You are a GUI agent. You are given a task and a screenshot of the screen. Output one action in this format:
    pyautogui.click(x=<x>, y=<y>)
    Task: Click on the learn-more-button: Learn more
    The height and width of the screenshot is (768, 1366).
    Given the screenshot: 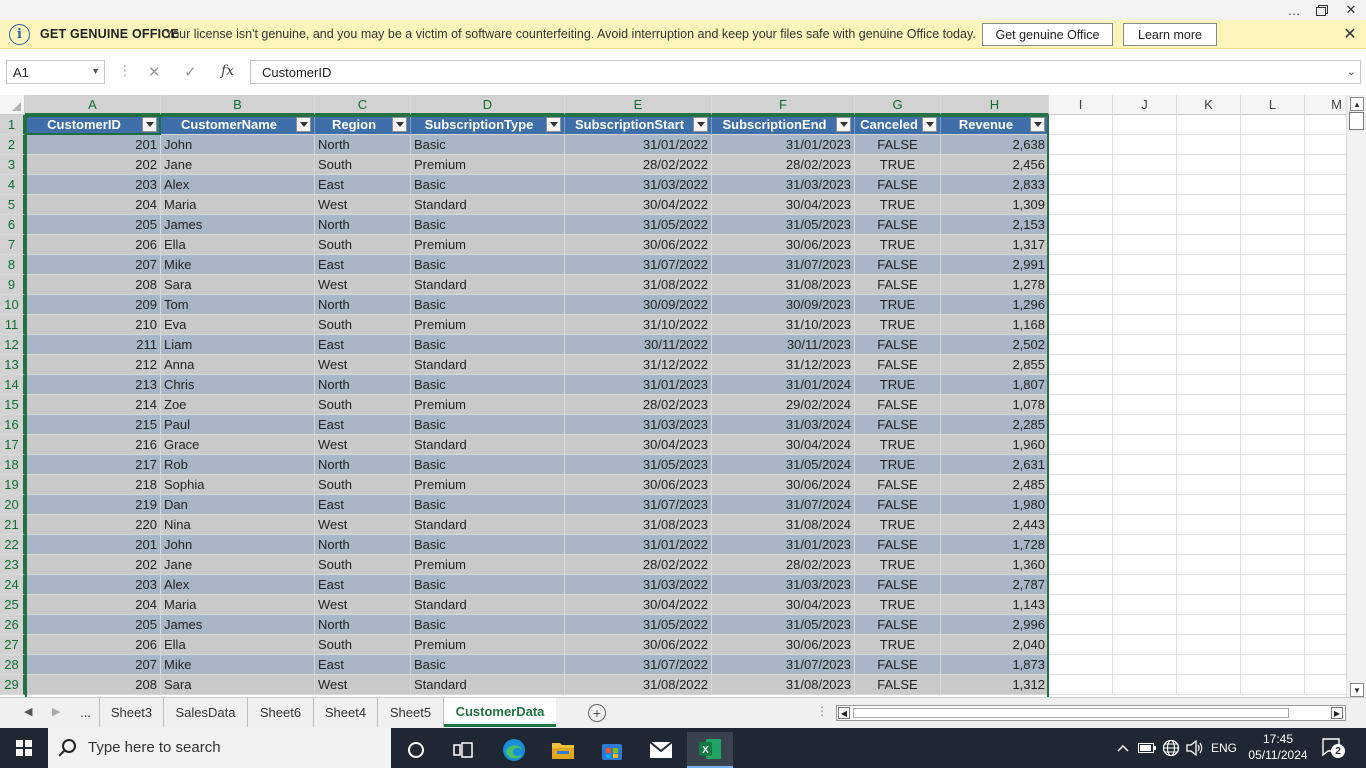 What is the action you would take?
    pyautogui.click(x=1170, y=34)
    